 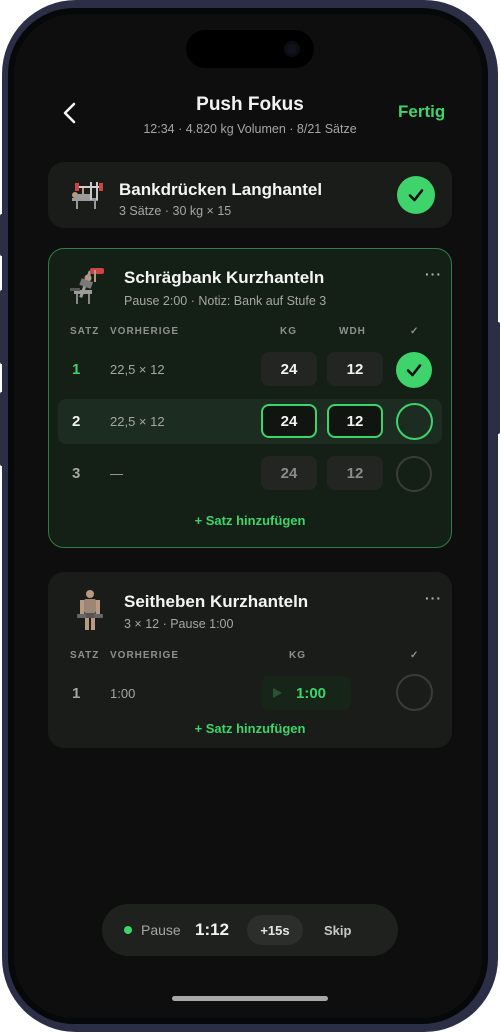 I want to click on bench-press-icon, so click(x=86, y=196).